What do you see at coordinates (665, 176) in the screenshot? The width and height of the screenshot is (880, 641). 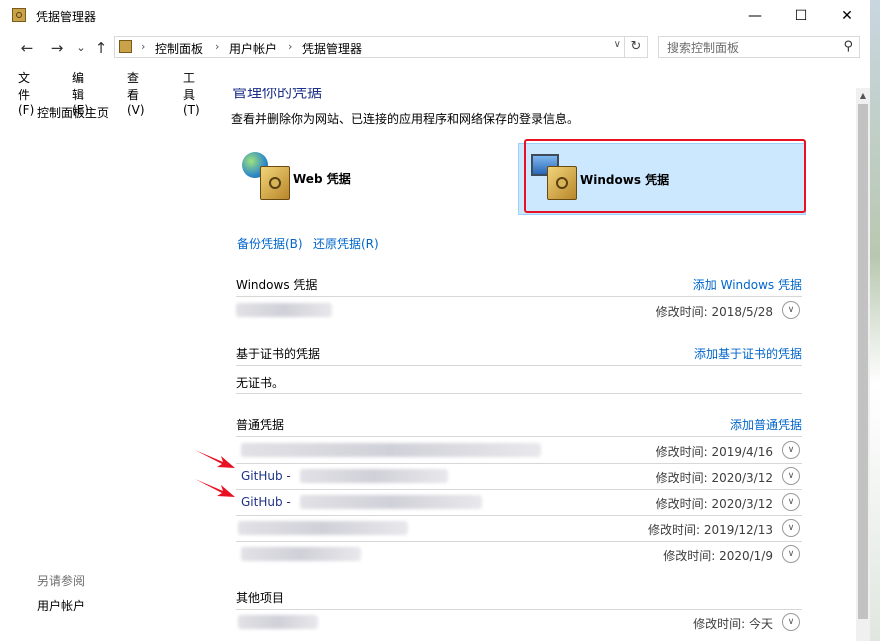 I see `highlight-annotation-box` at bounding box center [665, 176].